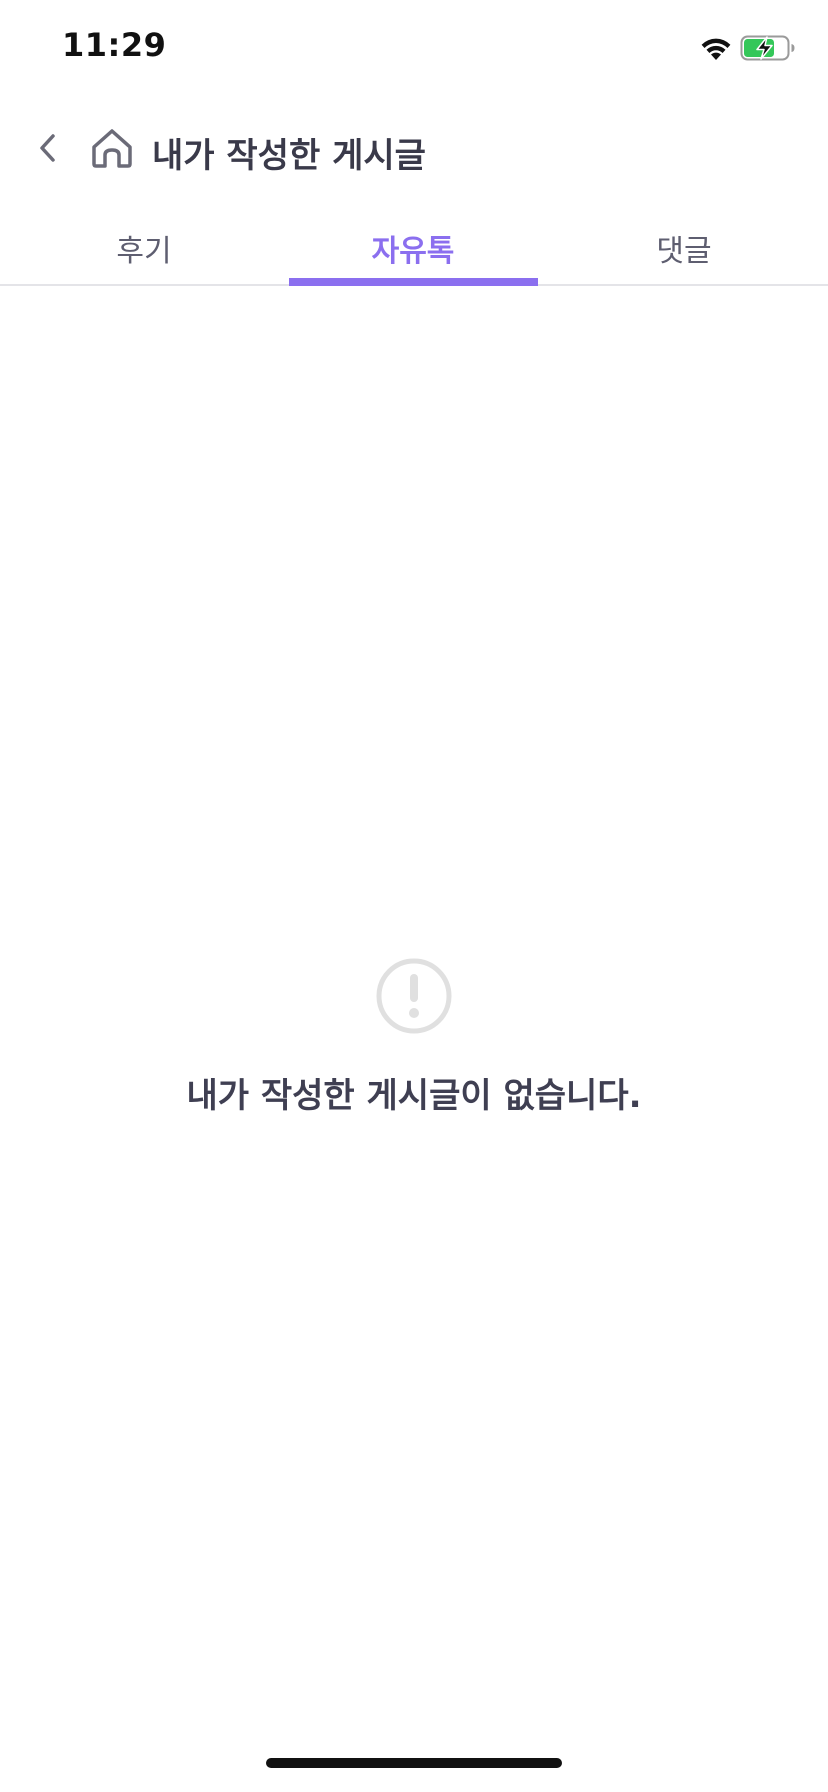 The width and height of the screenshot is (828, 1792). I want to click on home-icon, so click(112, 148).